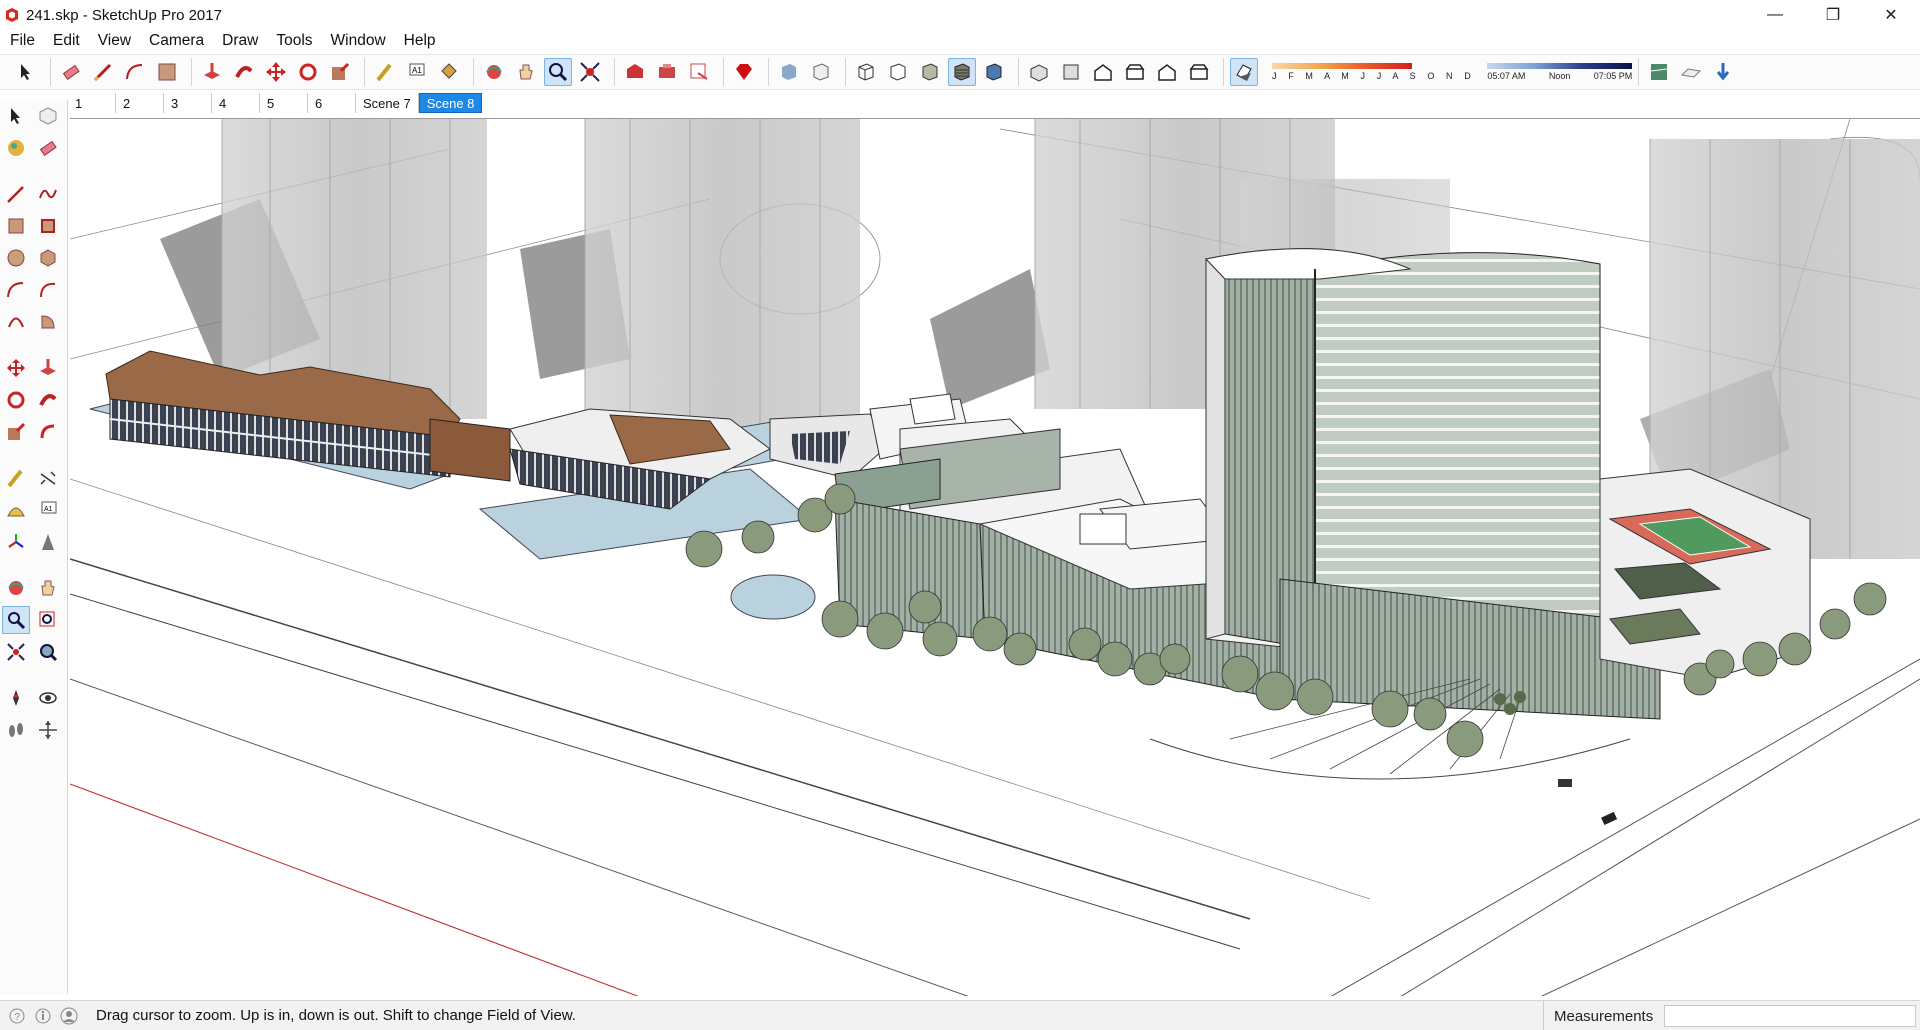 This screenshot has width=1920, height=1030. I want to click on monochrome-icon, so click(994, 72).